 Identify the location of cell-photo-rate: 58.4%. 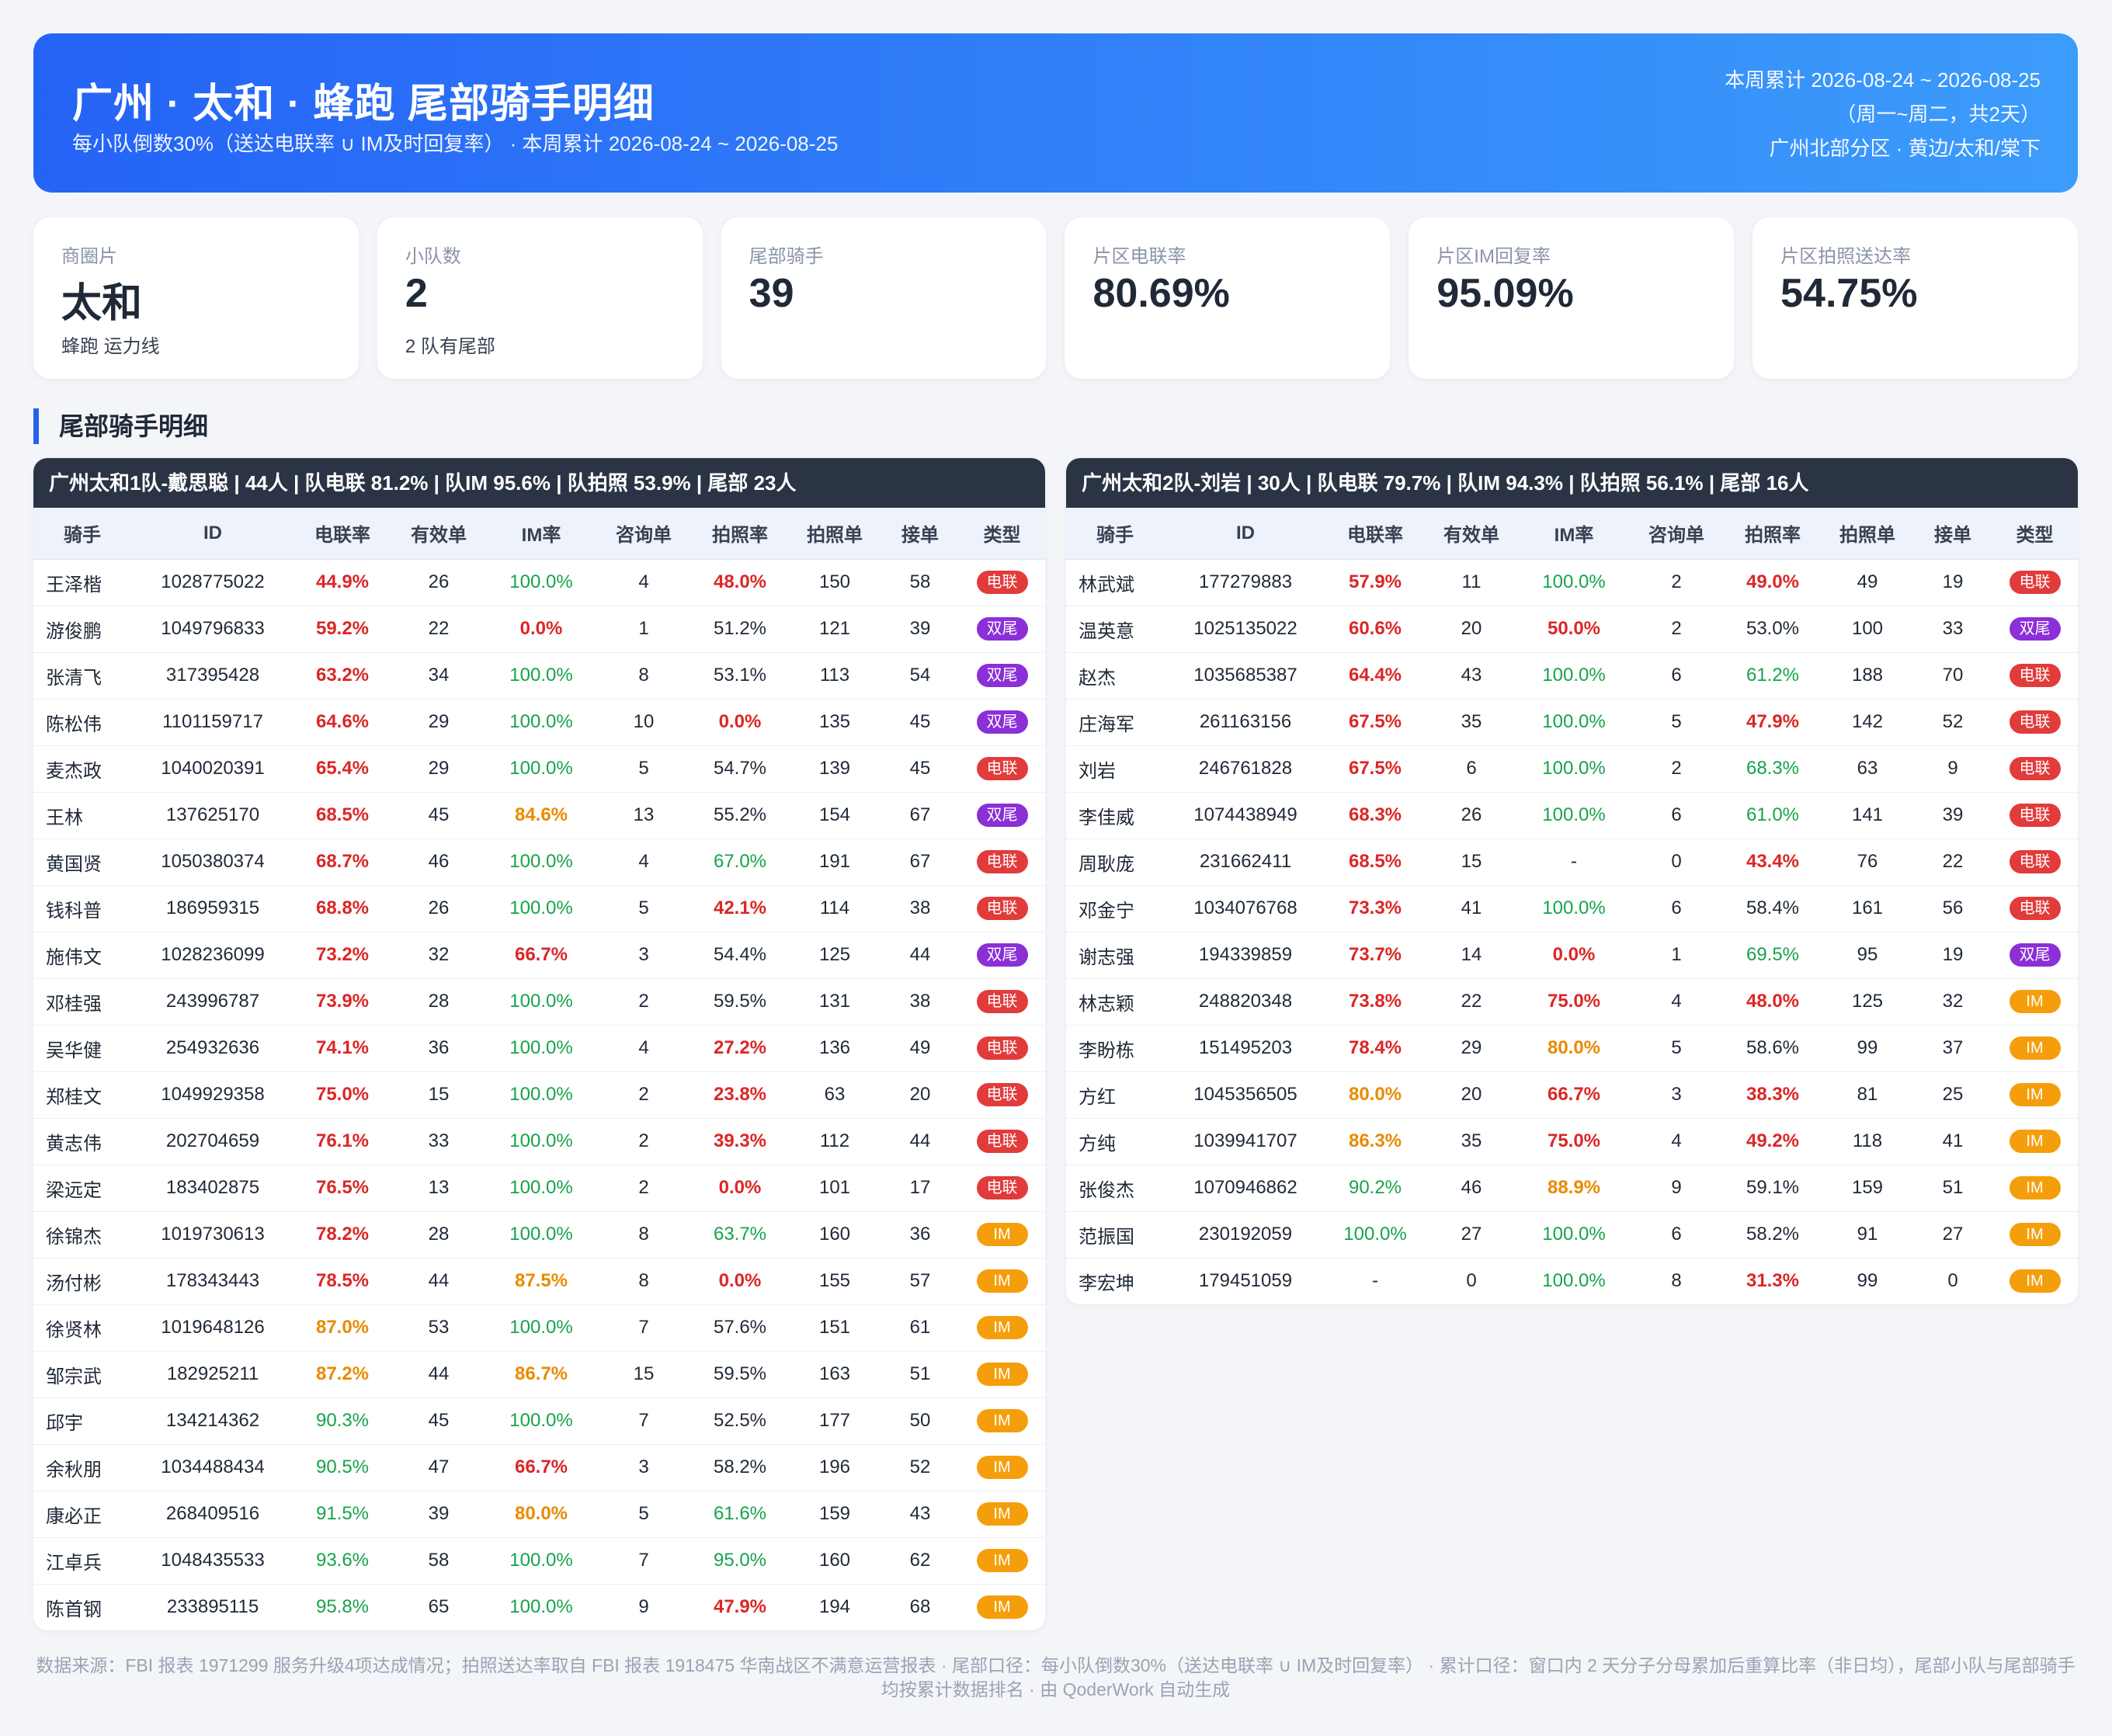
(1773, 908).